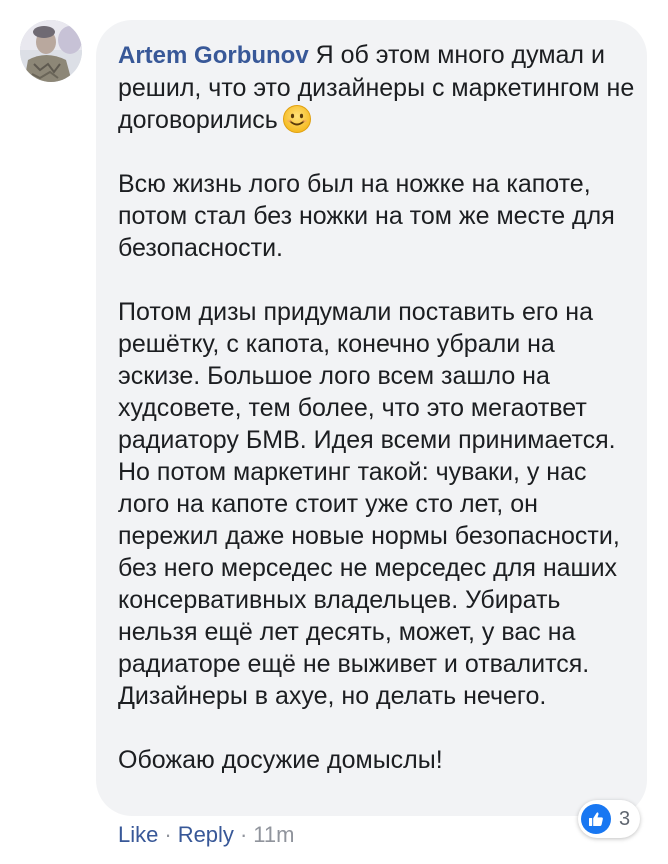 The height and width of the screenshot is (864, 668). What do you see at coordinates (273, 834) in the screenshot?
I see `timestamp: 11m` at bounding box center [273, 834].